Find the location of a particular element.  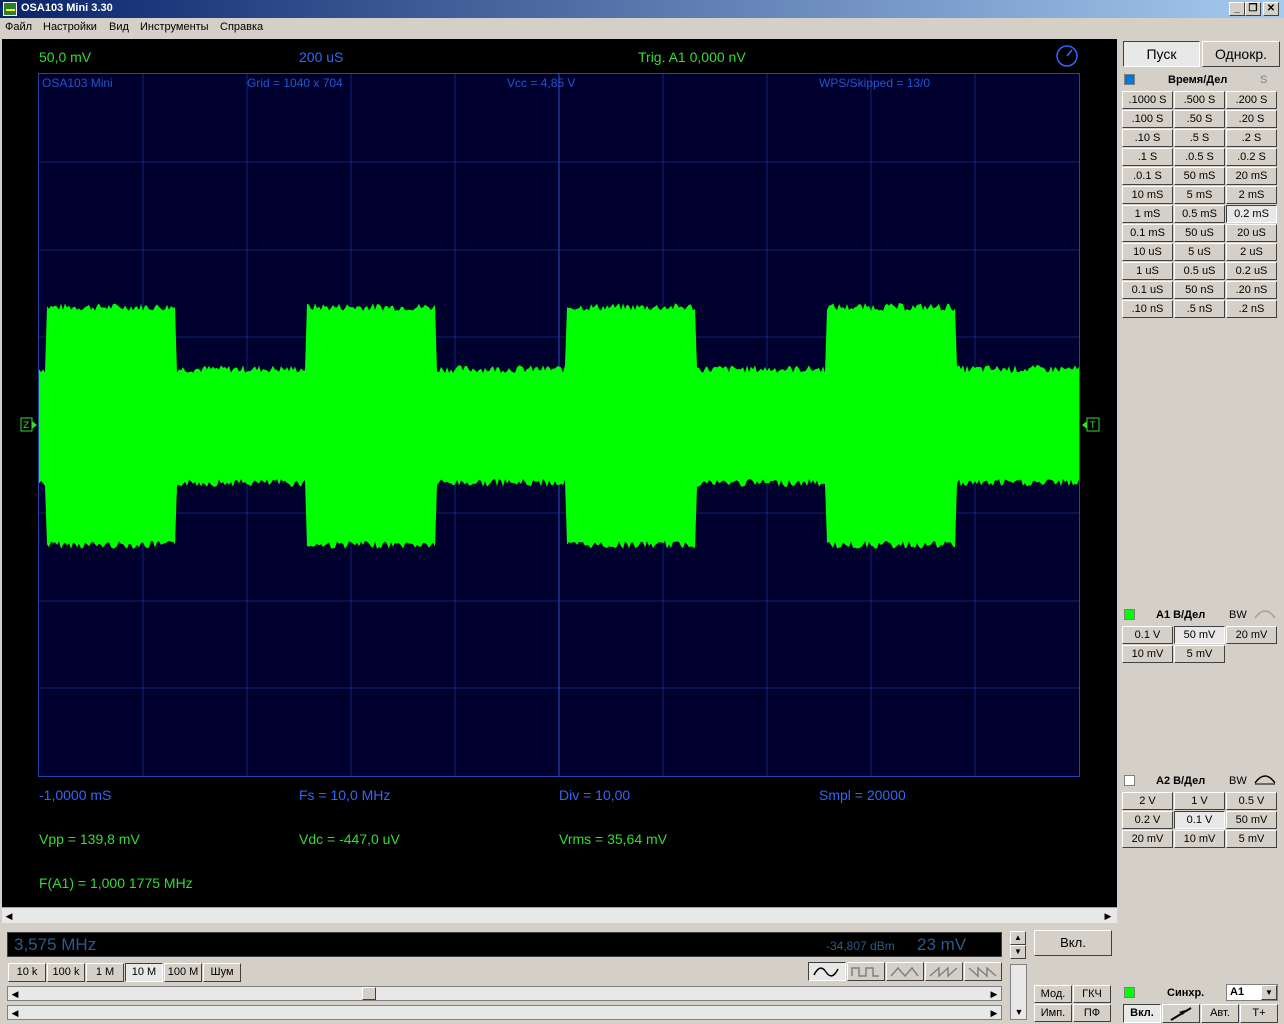

a1-volt-div-button: 20 mV is located at coordinates (1251, 635).